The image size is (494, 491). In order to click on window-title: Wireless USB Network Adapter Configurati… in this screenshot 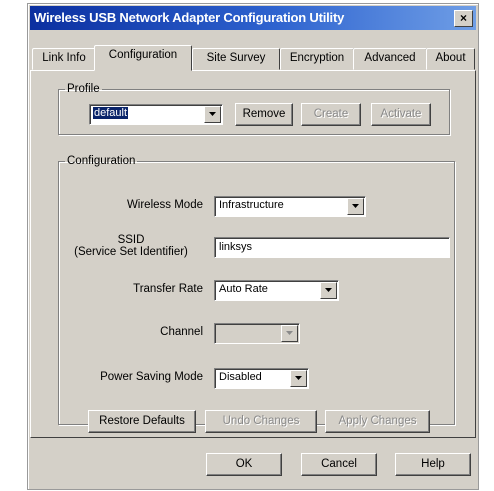, I will do `click(189, 17)`.